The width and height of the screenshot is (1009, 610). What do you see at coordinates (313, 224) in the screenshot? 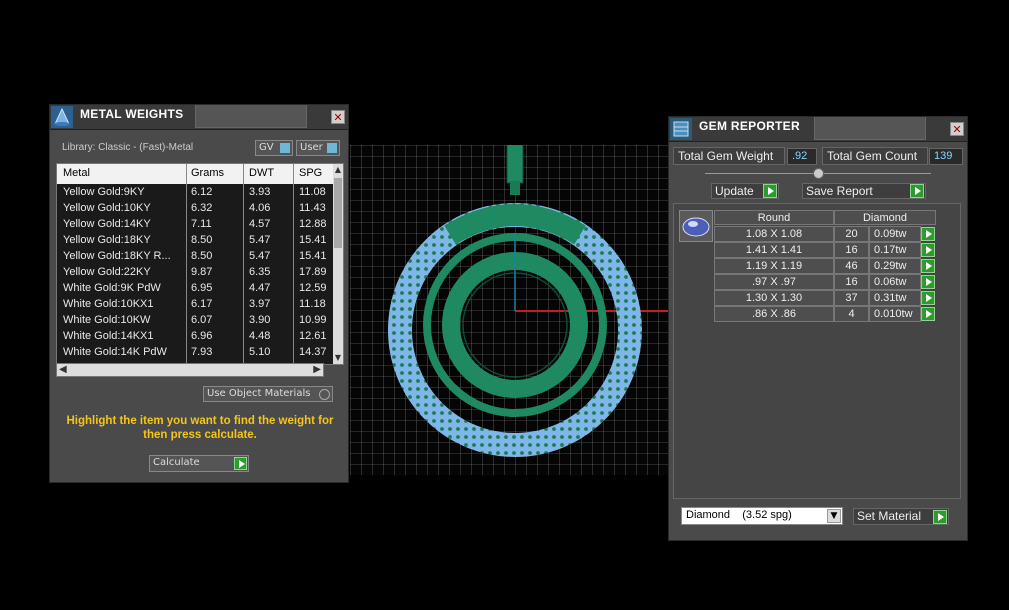
I see `cell-spg: 12.88` at bounding box center [313, 224].